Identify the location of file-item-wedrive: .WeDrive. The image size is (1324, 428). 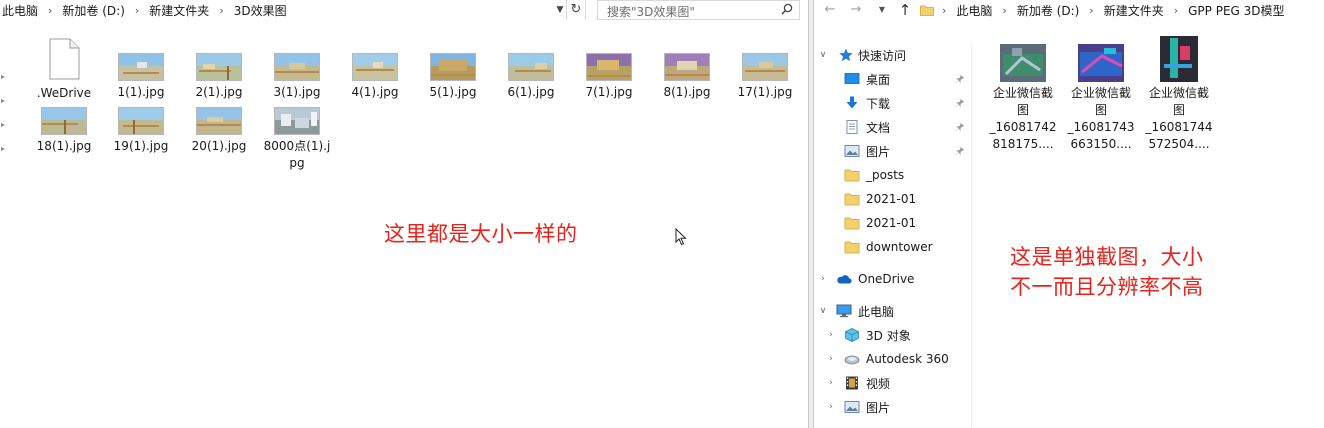
(64, 70).